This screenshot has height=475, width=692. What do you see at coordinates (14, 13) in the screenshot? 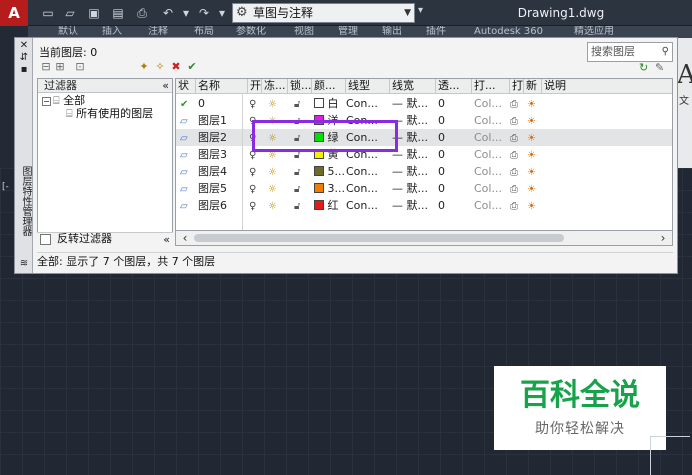
I see `application-menu-button: A` at bounding box center [14, 13].